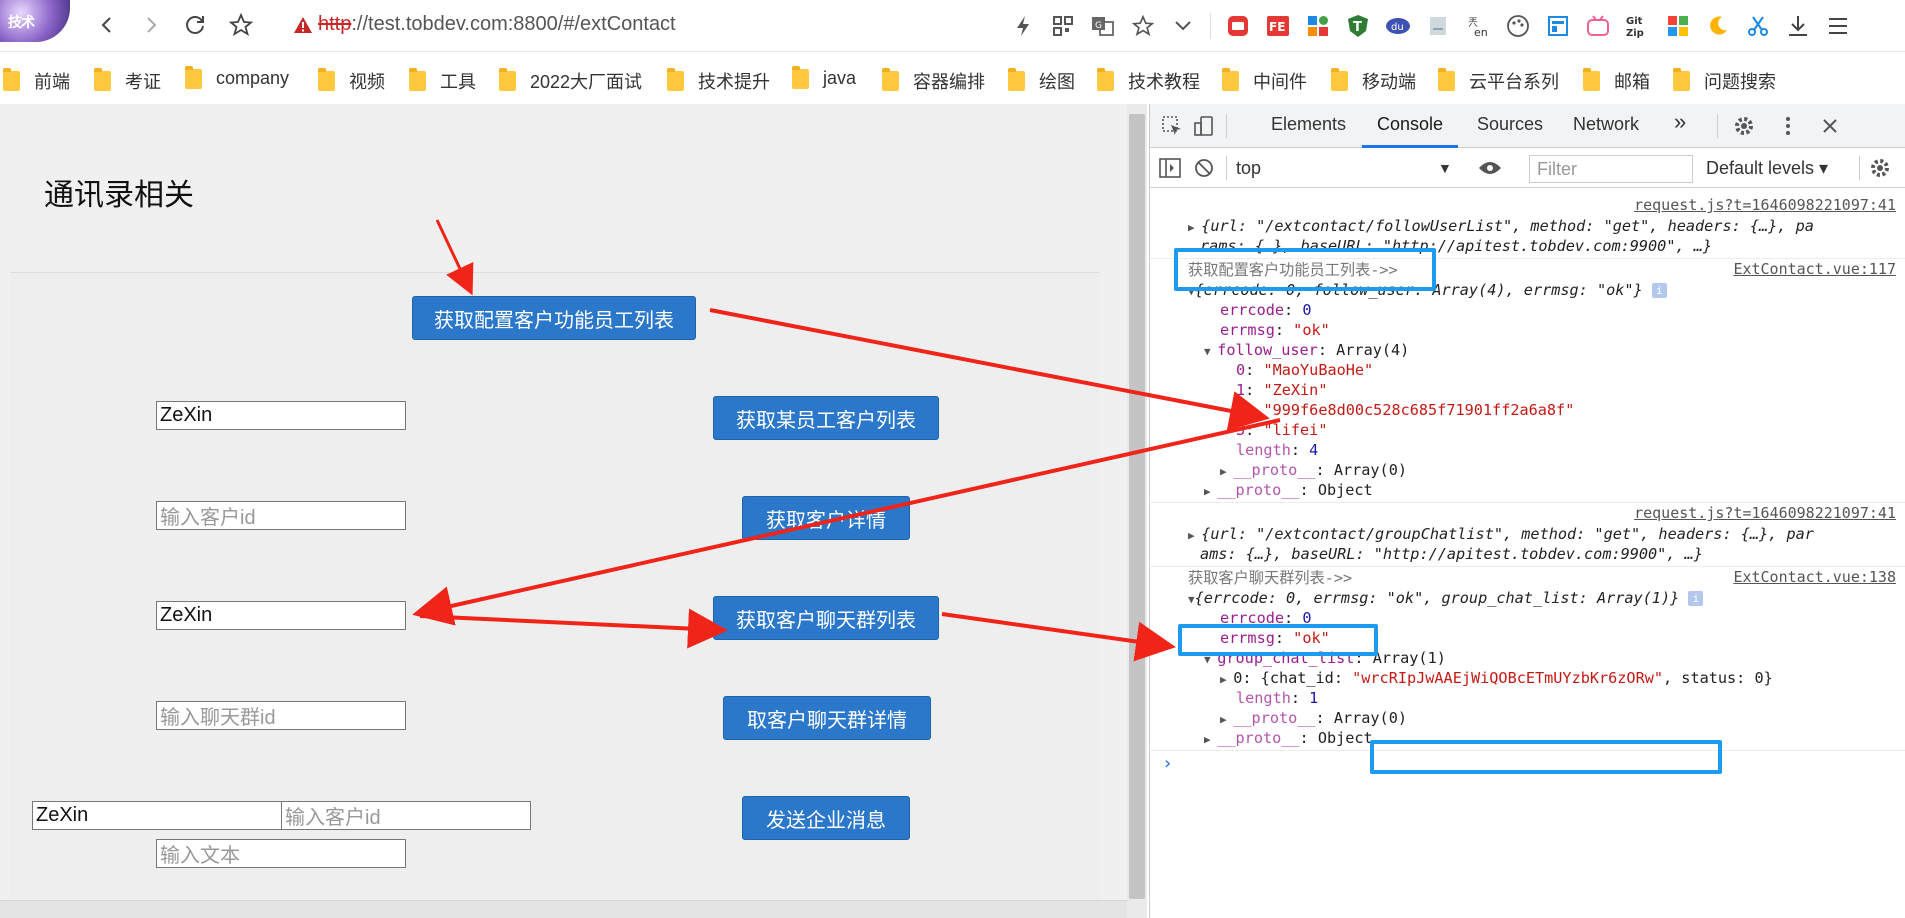 The height and width of the screenshot is (918, 1905). I want to click on bookmark-folder: 技术教程, so click(1148, 81).